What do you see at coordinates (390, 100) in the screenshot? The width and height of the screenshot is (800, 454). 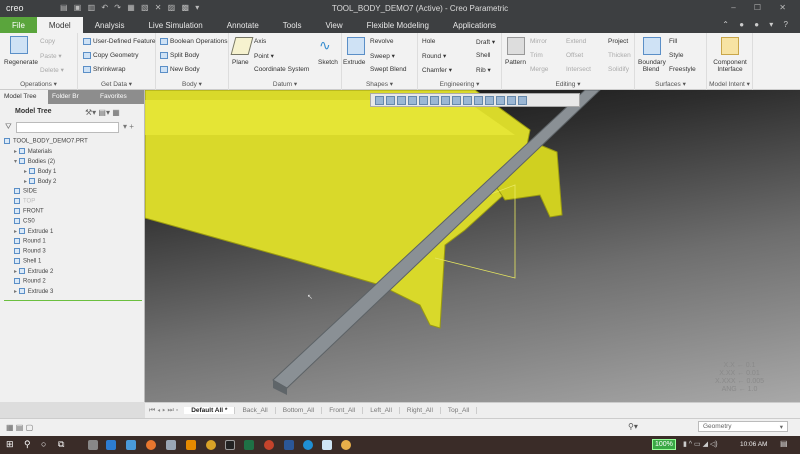 I see `zoom-in-icon` at bounding box center [390, 100].